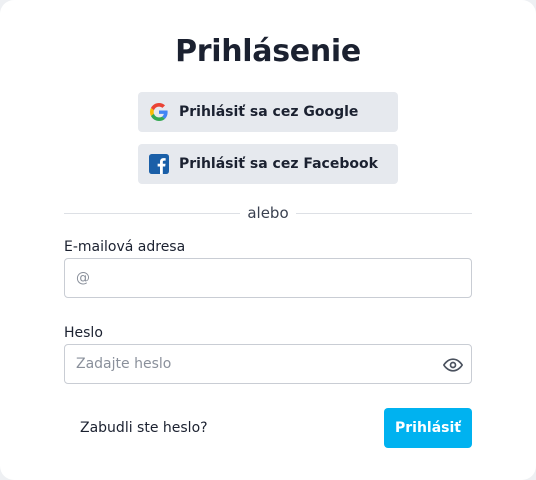 Image resolution: width=536 pixels, height=480 pixels. What do you see at coordinates (159, 112) in the screenshot?
I see `google-icon` at bounding box center [159, 112].